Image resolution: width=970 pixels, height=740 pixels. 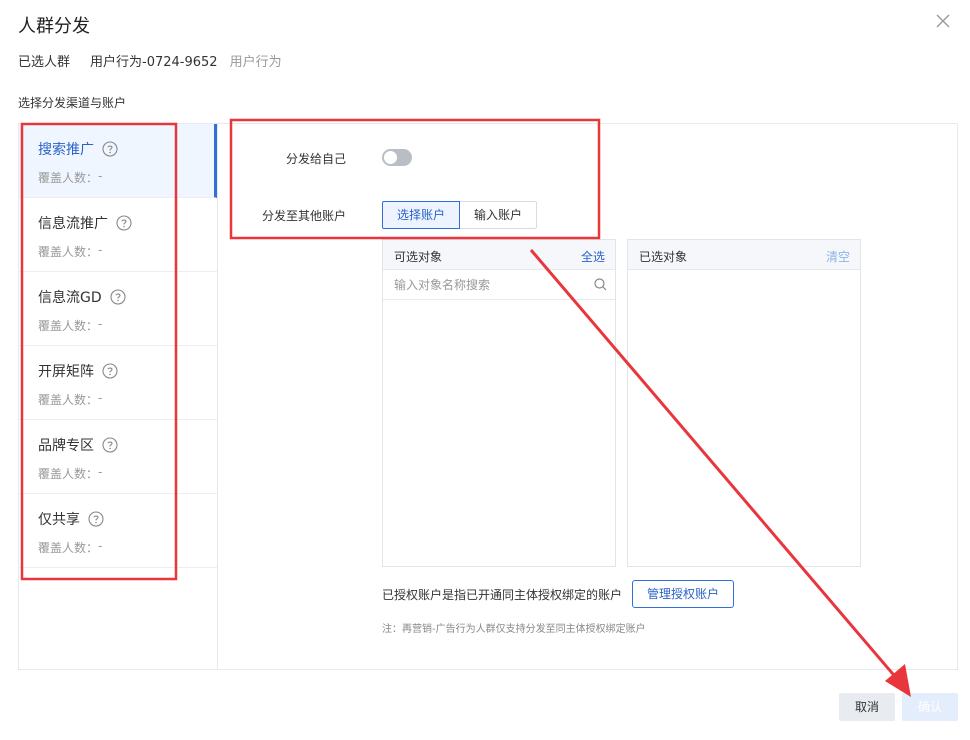 What do you see at coordinates (70, 298) in the screenshot?
I see `channel-name: 信息流GD` at bounding box center [70, 298].